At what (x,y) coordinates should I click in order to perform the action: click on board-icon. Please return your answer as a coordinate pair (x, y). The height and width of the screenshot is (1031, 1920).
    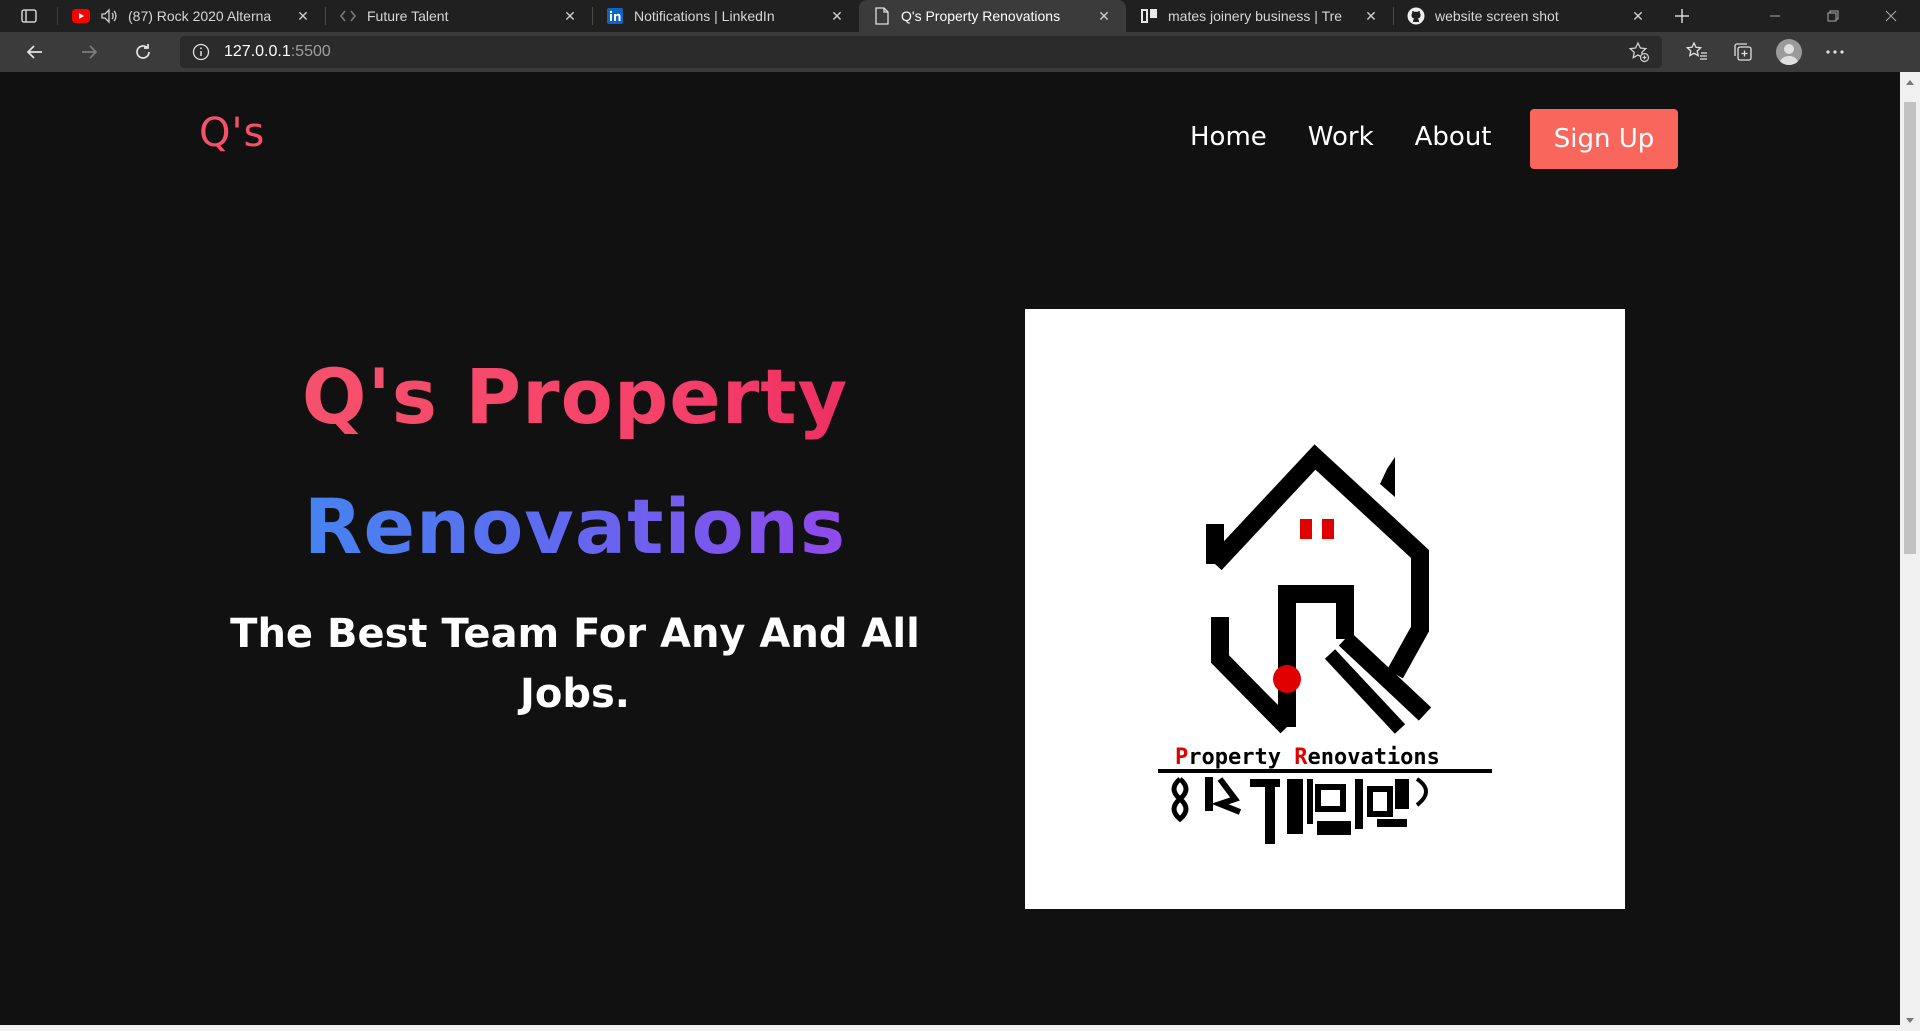
    Looking at the image, I should click on (1149, 16).